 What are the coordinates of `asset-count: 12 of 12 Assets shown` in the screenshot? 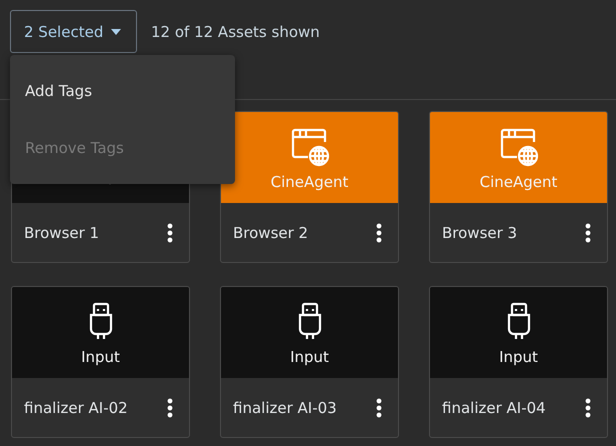 It's located at (235, 31).